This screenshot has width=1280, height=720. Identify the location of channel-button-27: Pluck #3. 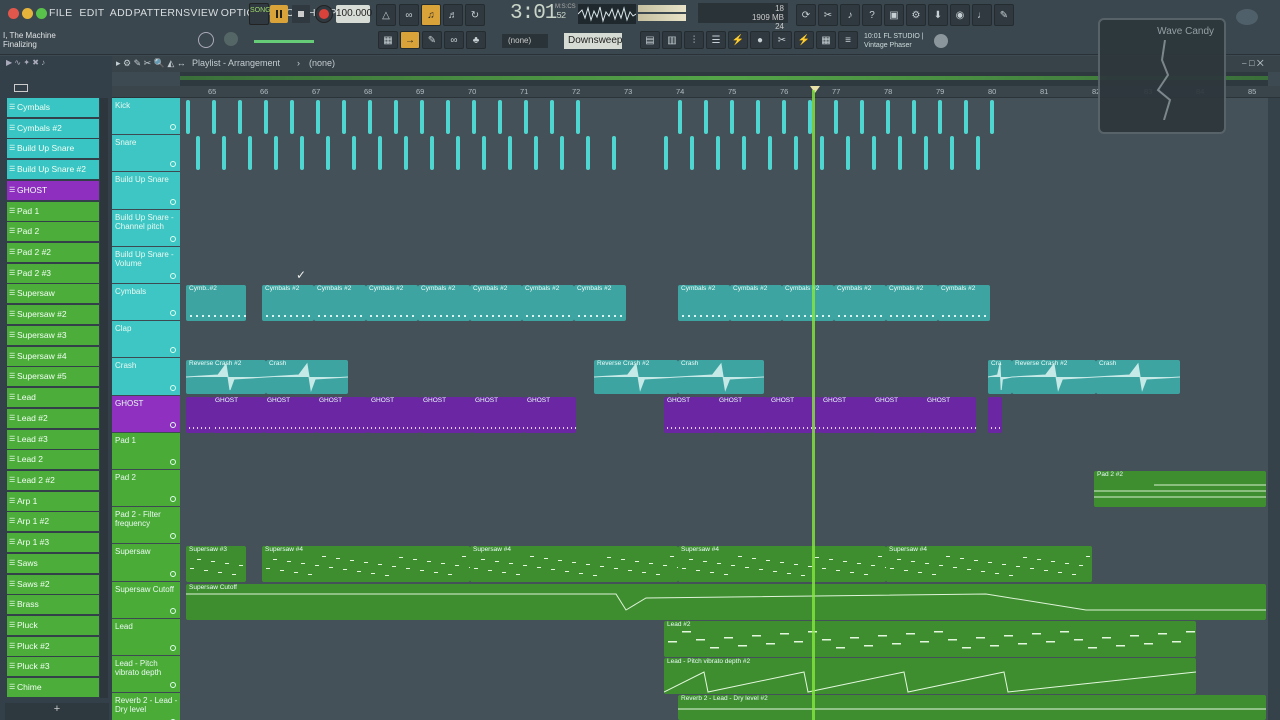
(53, 667).